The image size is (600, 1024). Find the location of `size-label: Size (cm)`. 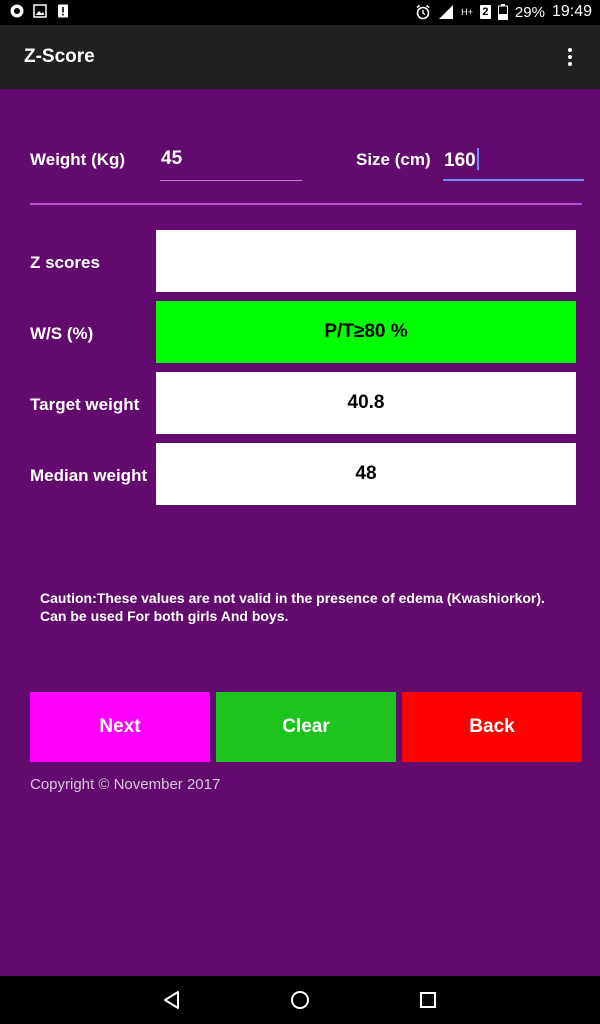

size-label: Size (cm) is located at coordinates (393, 159).